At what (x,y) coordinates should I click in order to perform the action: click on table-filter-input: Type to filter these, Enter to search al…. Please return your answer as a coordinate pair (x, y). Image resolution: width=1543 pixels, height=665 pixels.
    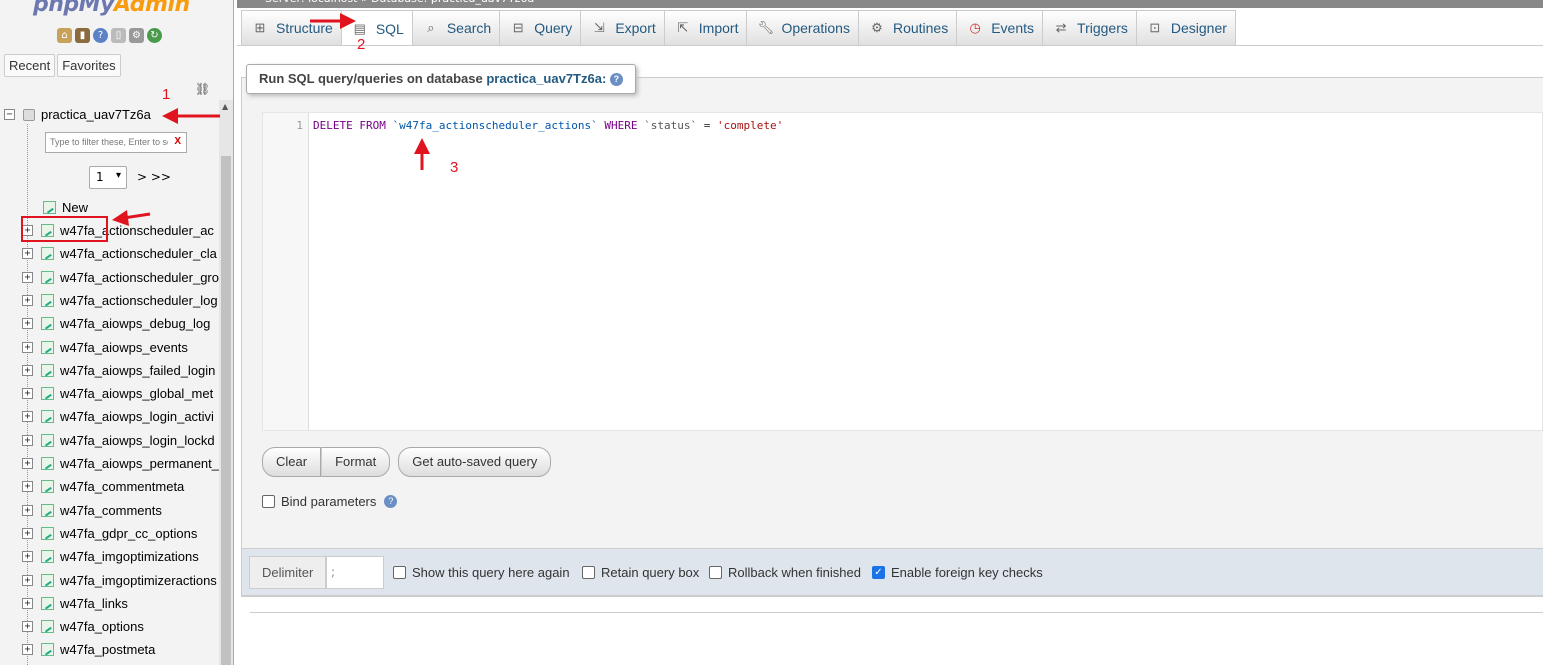
    Looking at the image, I should click on (116, 142).